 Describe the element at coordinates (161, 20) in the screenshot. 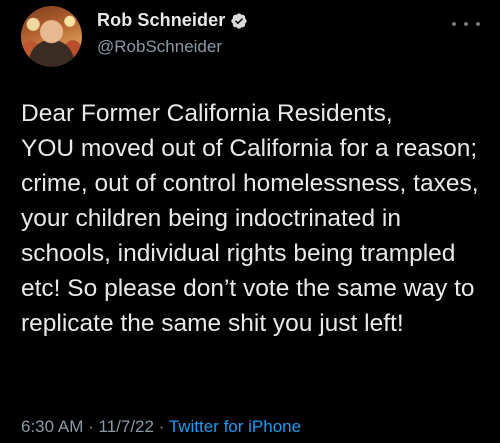

I see `author-display-name: Rob Schneider` at that location.